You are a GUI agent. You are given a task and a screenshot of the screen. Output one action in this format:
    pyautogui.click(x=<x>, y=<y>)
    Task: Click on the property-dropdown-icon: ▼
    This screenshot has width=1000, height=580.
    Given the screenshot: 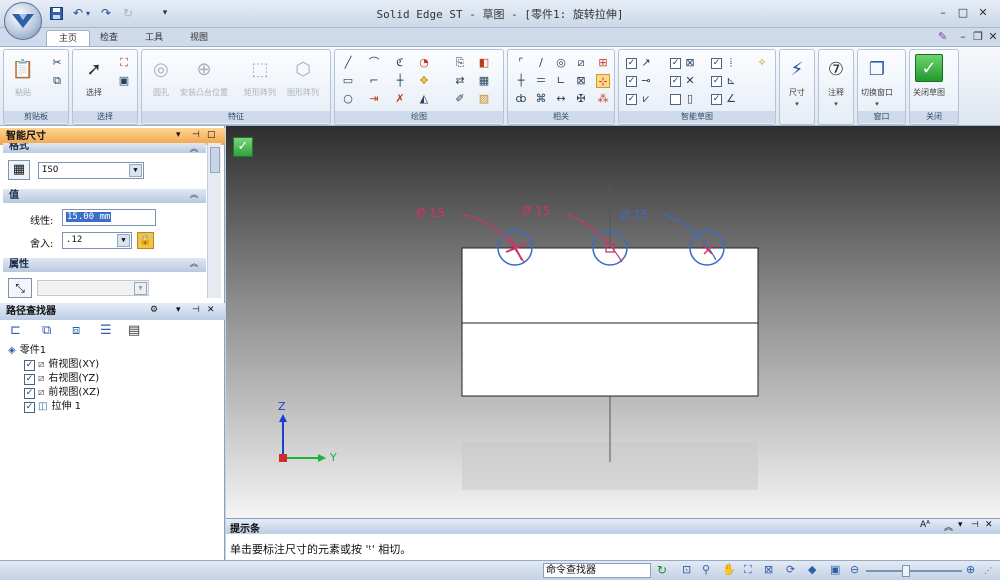 What is the action you would take?
    pyautogui.click(x=140, y=288)
    